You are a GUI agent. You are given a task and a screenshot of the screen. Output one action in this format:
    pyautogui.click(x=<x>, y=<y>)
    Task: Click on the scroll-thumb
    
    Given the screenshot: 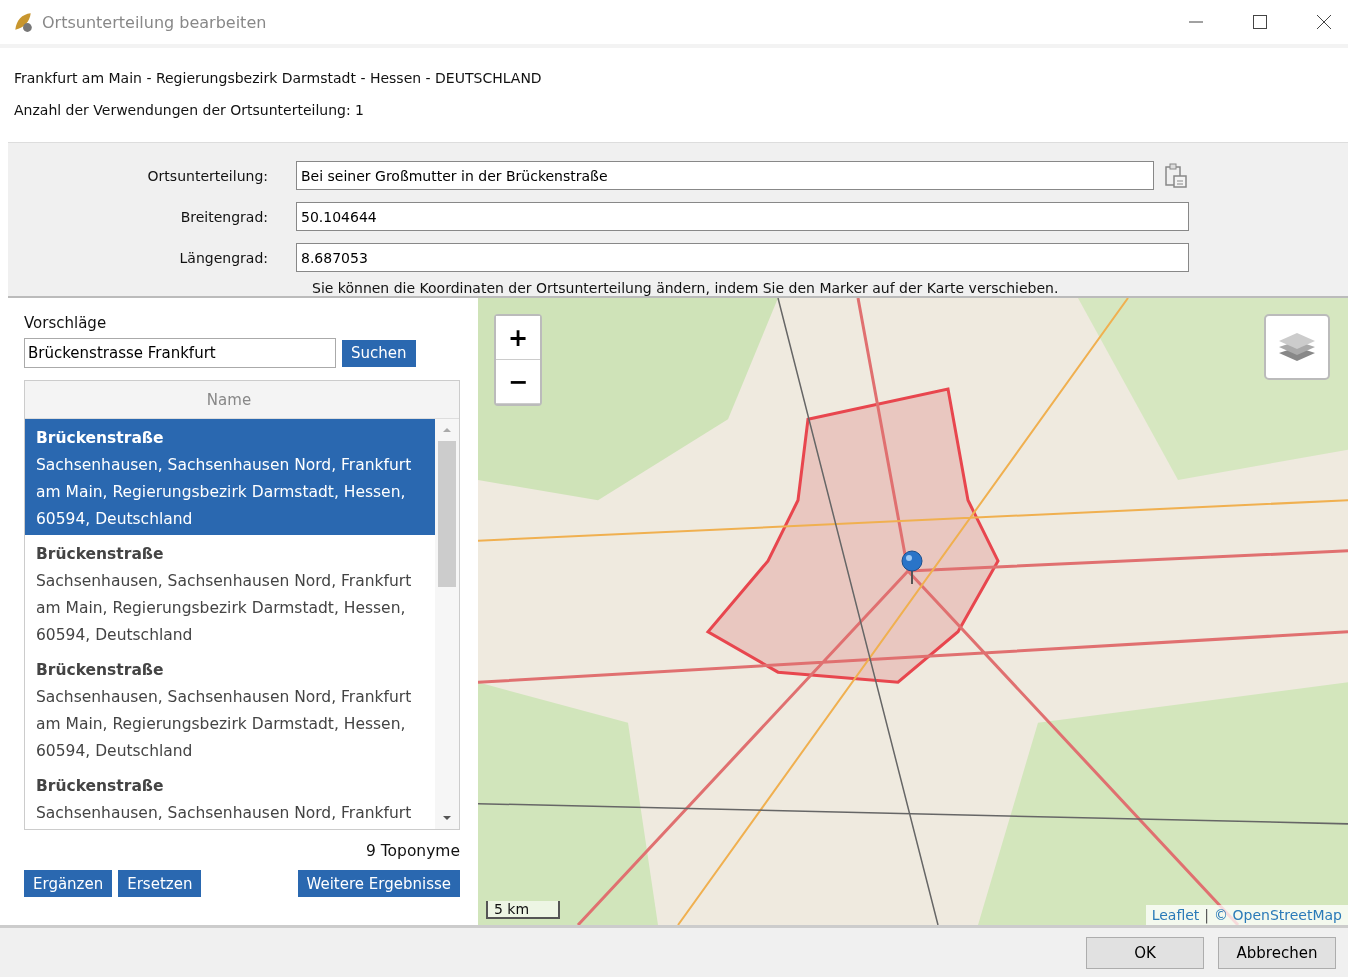 What is the action you would take?
    pyautogui.click(x=447, y=514)
    